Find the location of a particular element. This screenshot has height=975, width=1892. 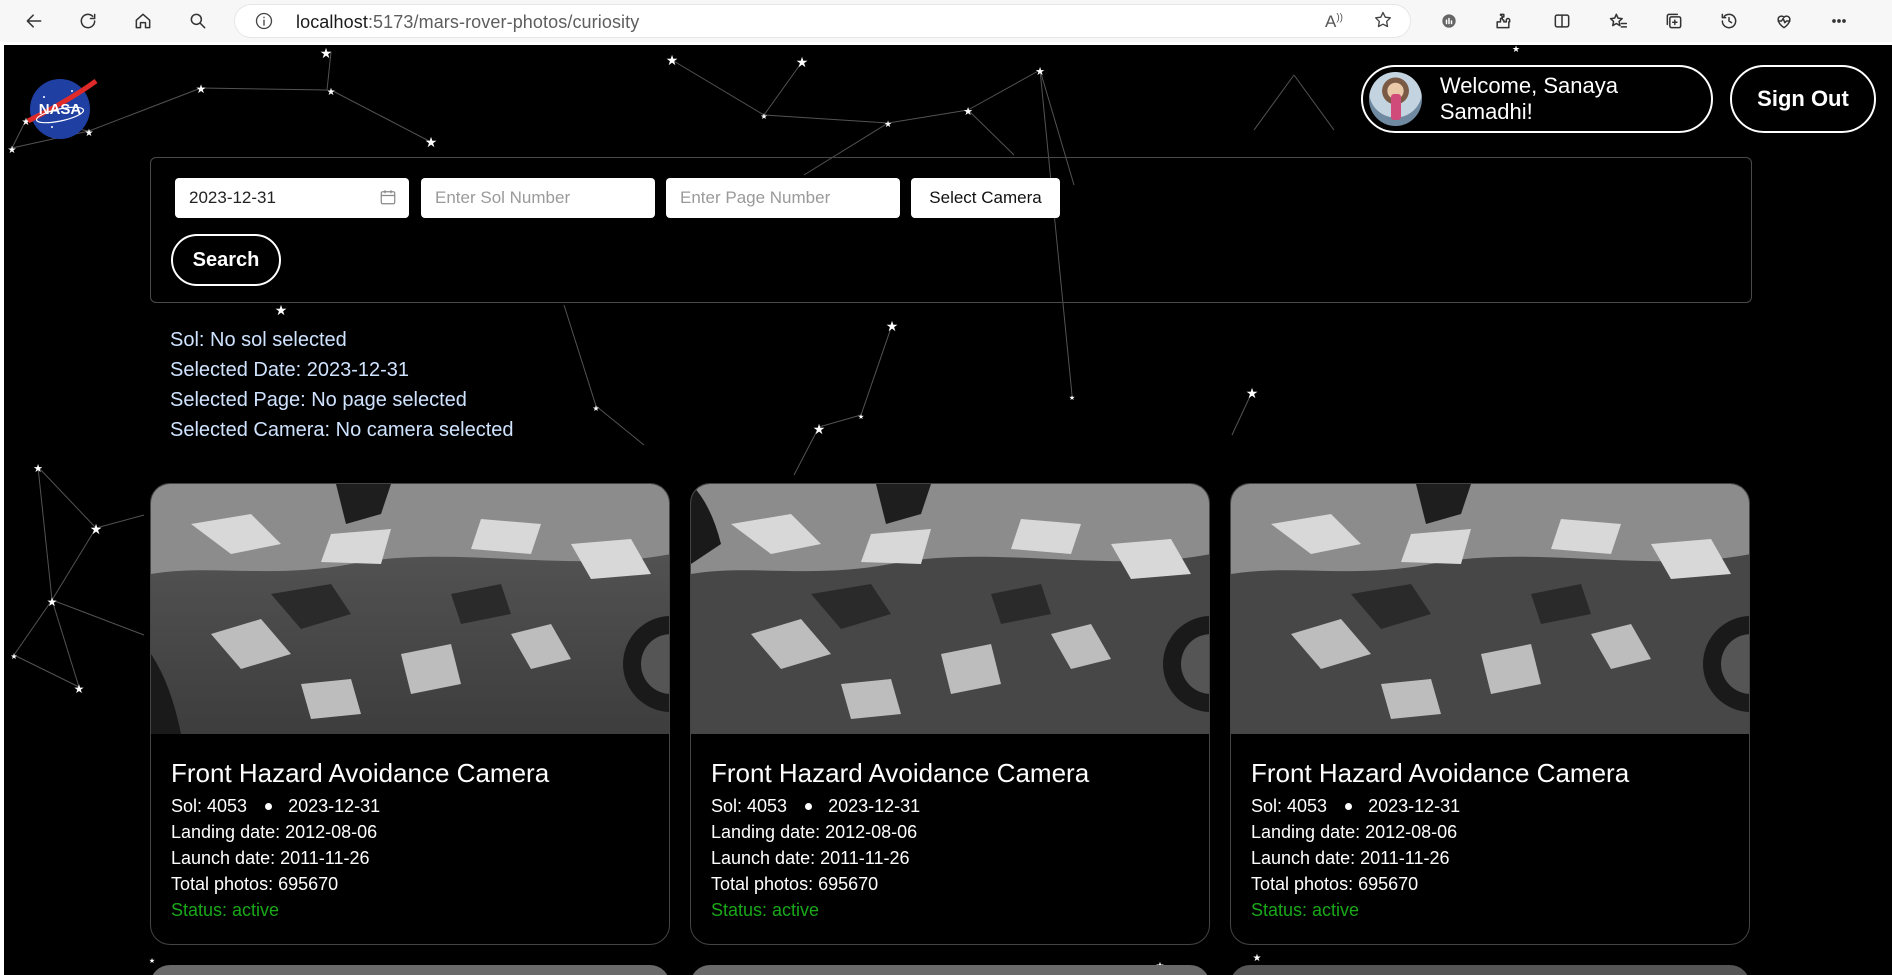

search-icon is located at coordinates (198, 21).